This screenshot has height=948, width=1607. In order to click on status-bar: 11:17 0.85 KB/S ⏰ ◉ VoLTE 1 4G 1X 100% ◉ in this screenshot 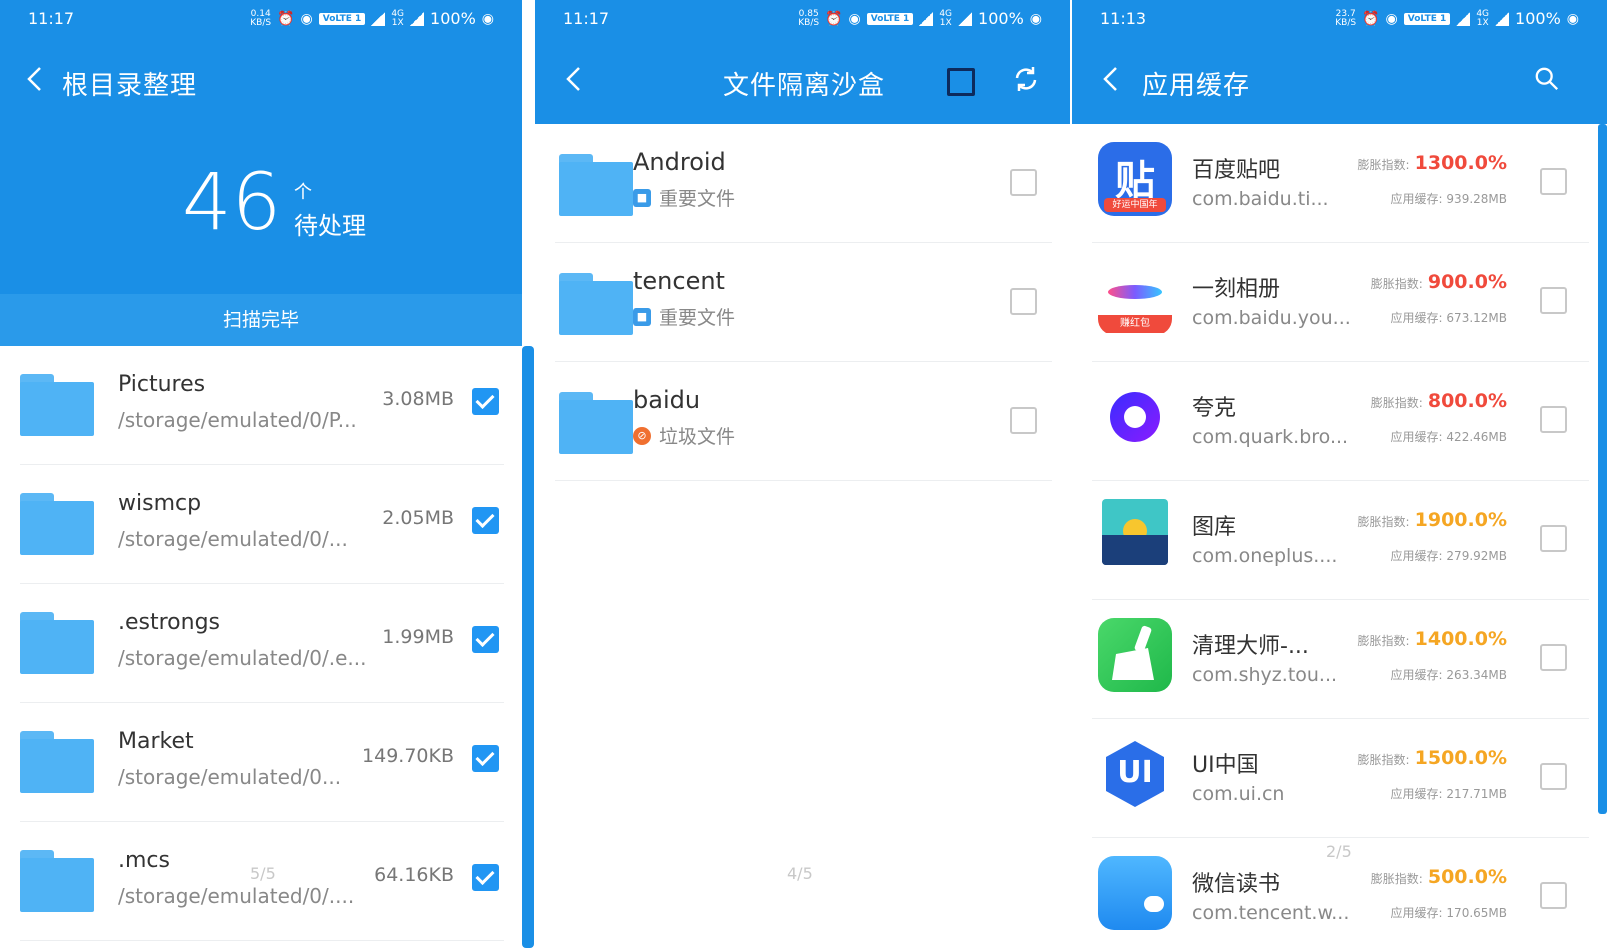, I will do `click(802, 20)`.